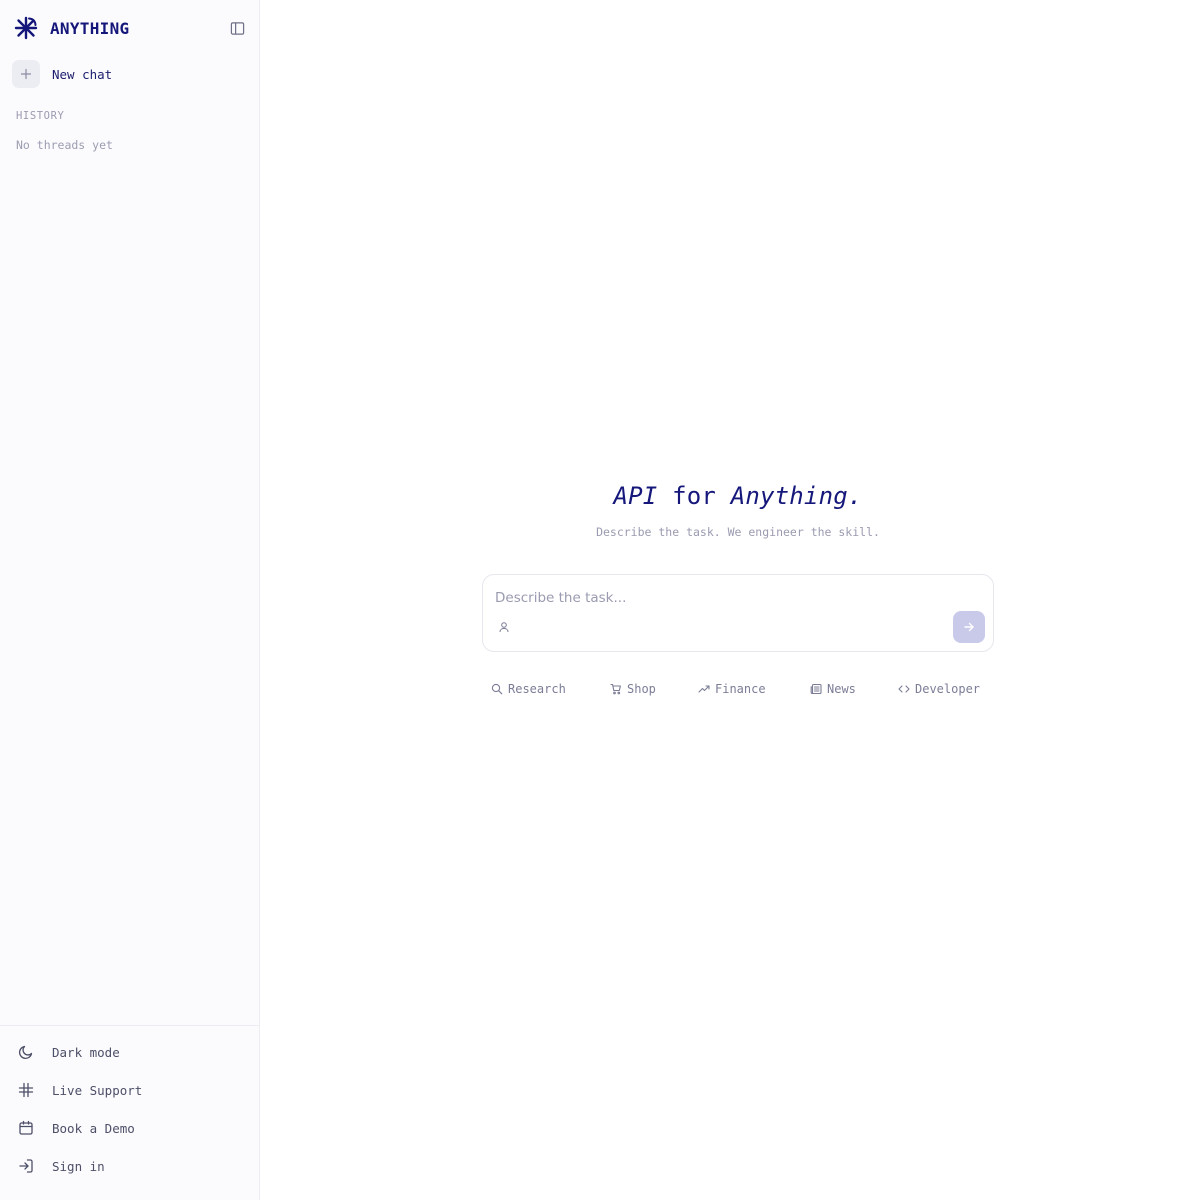 This screenshot has height=1200, width=1200. I want to click on arrow-right-icon, so click(969, 627).